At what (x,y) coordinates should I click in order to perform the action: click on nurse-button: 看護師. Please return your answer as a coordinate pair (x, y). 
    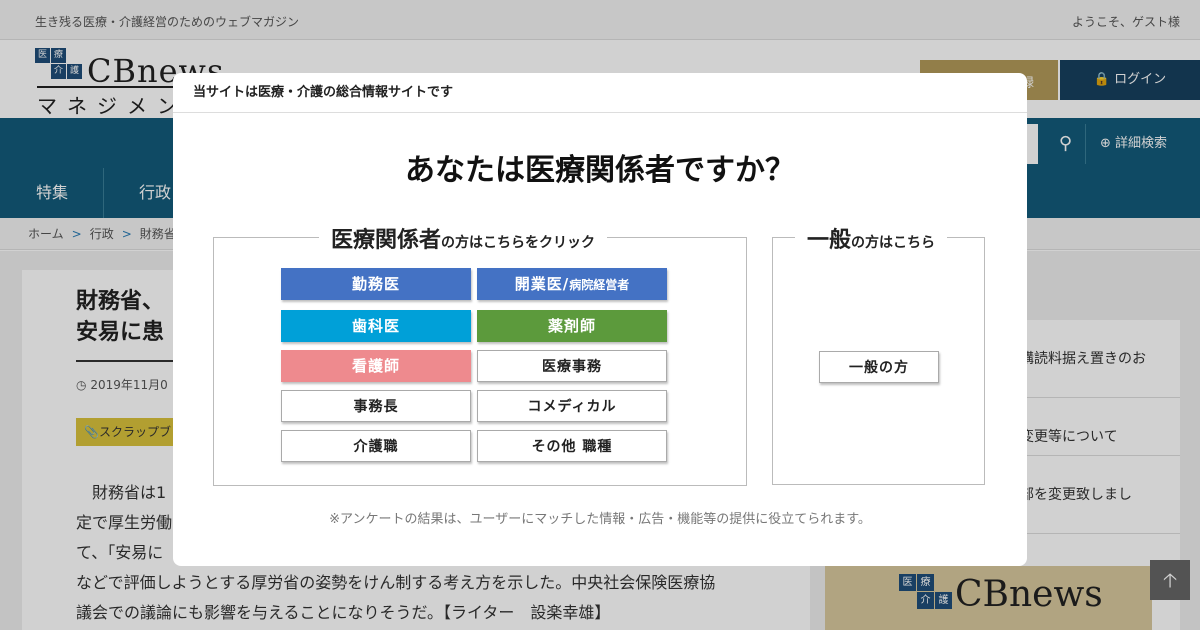
    Looking at the image, I should click on (376, 366).